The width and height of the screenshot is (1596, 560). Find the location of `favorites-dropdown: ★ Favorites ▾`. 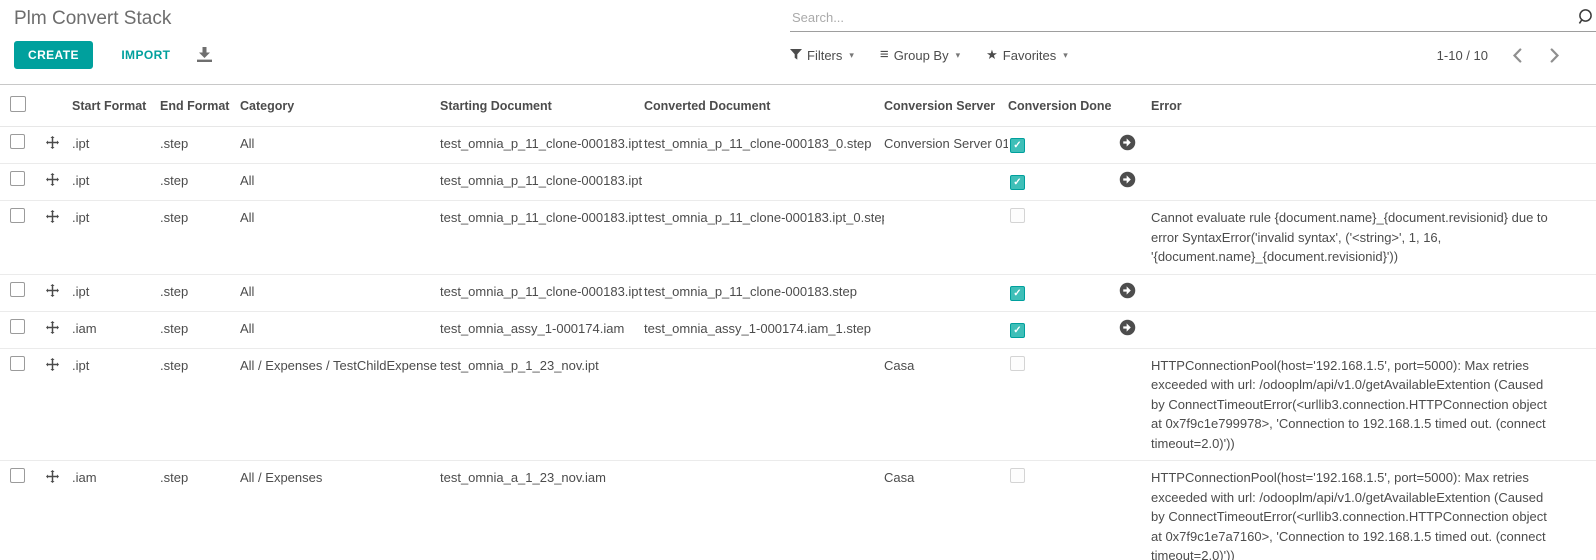

favorites-dropdown: ★ Favorites ▾ is located at coordinates (1027, 55).